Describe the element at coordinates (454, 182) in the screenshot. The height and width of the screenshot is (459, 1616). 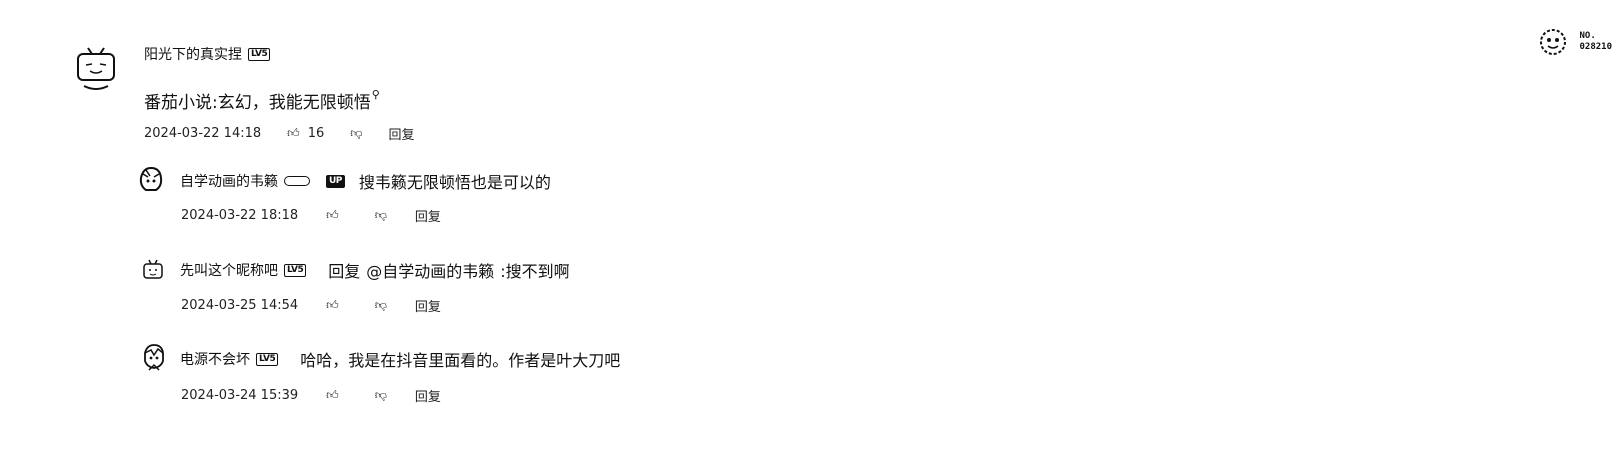
I see `reply-content: 搜韦籁无限顿悟也是可以的` at that location.